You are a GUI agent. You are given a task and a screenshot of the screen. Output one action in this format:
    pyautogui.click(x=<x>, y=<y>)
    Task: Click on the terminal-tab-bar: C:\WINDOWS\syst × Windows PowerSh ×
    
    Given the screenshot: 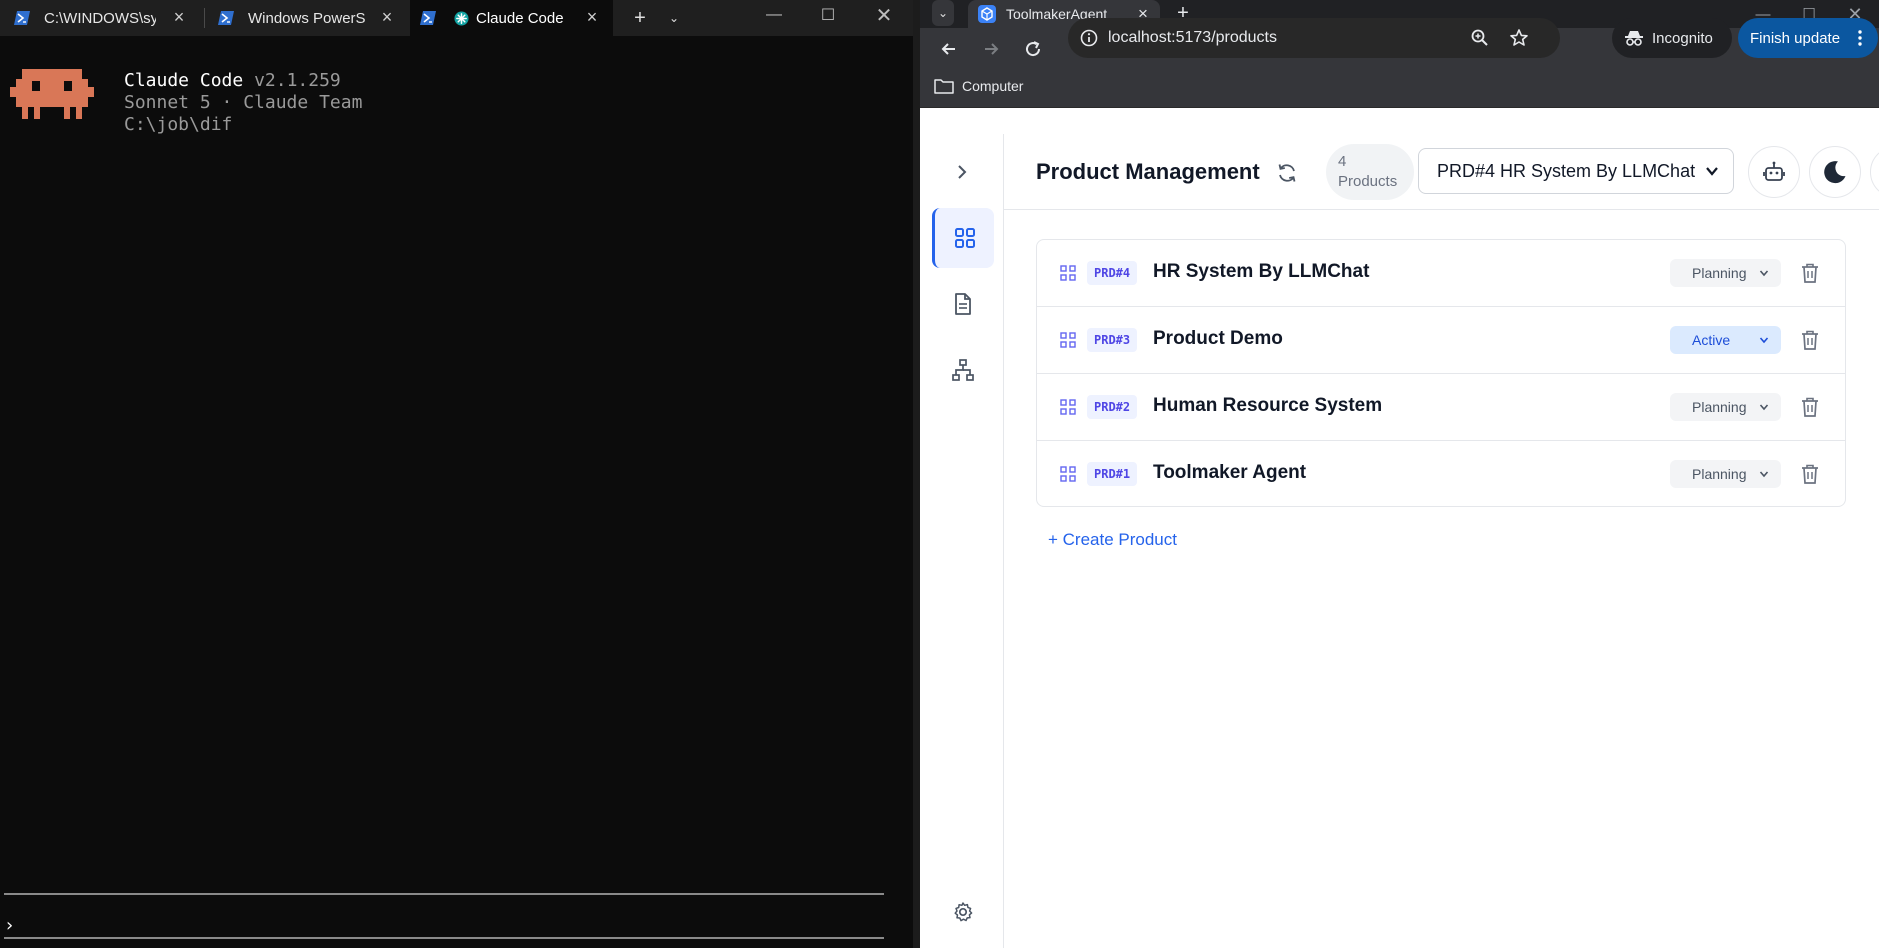 What is the action you would take?
    pyautogui.click(x=456, y=18)
    